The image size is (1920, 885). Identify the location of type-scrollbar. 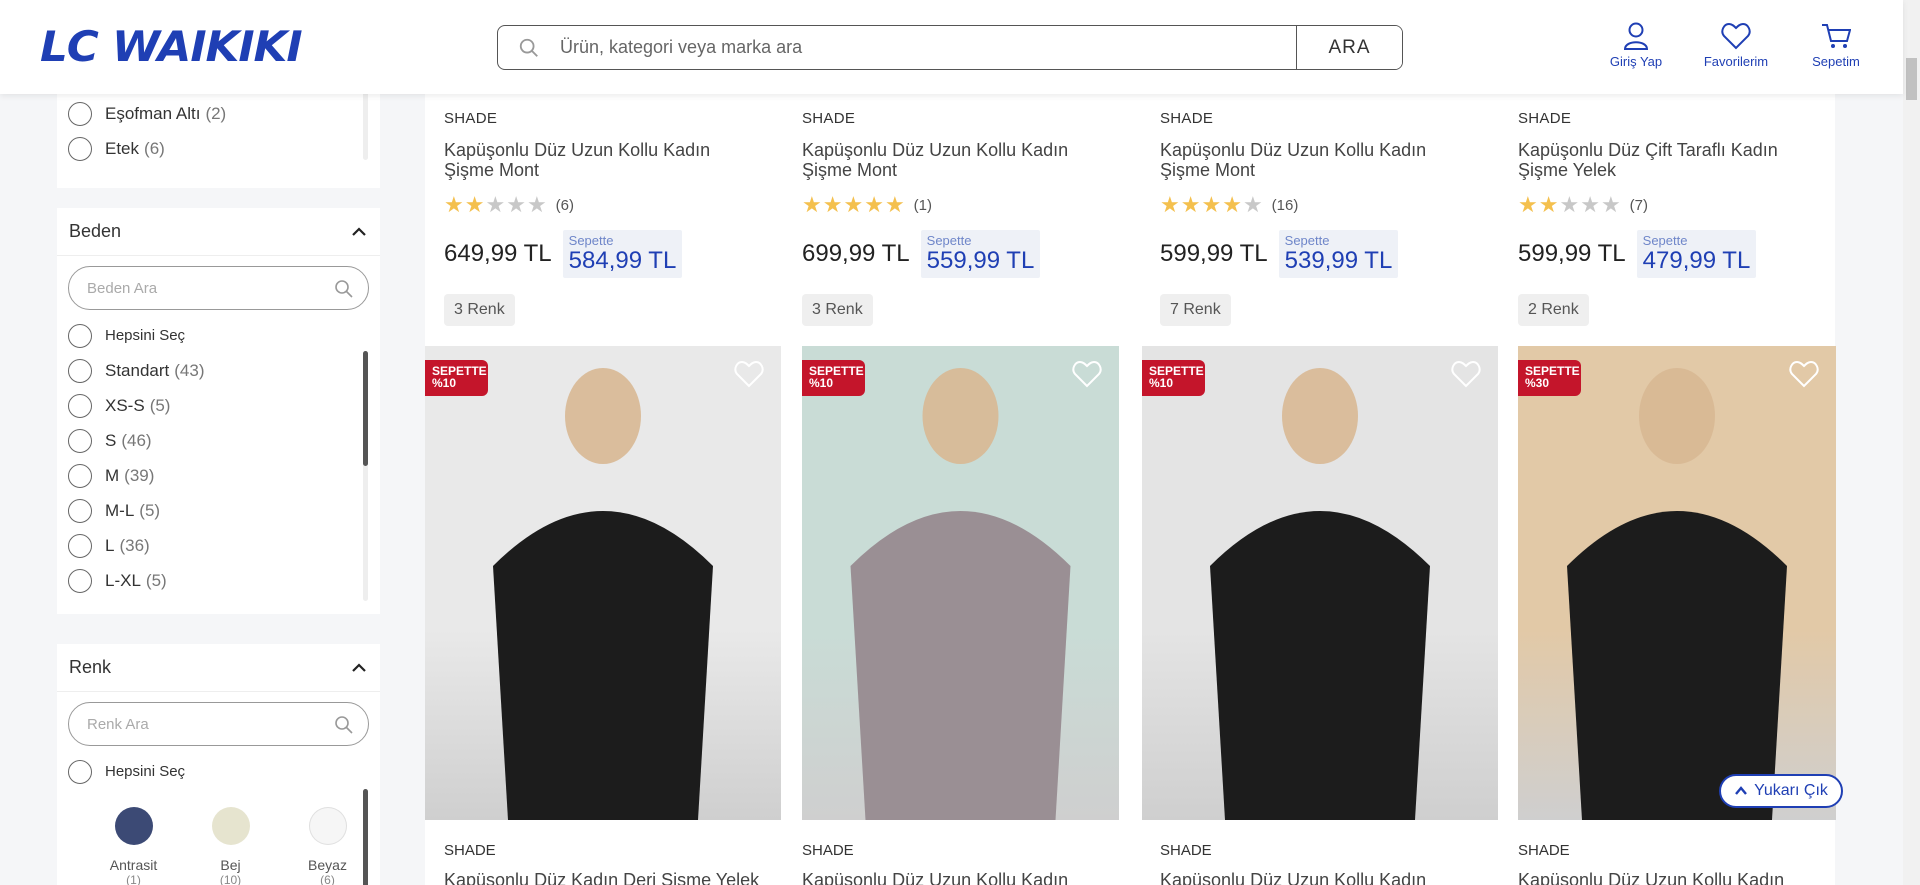
(365, 122).